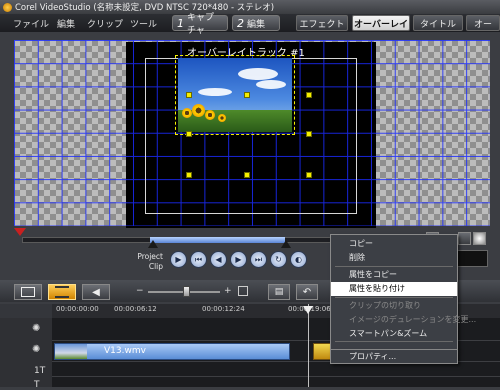 This screenshot has width=500, height=390. Describe the element at coordinates (20, 232) in the screenshot. I see `start-marker-icon` at that location.